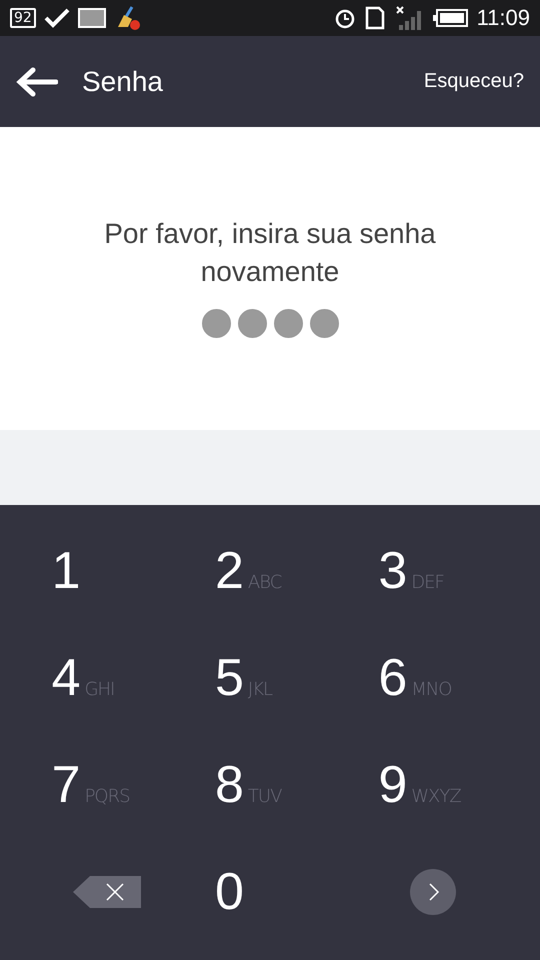 The image size is (540, 960). Describe the element at coordinates (92, 18) in the screenshot. I see `image-icon` at that location.